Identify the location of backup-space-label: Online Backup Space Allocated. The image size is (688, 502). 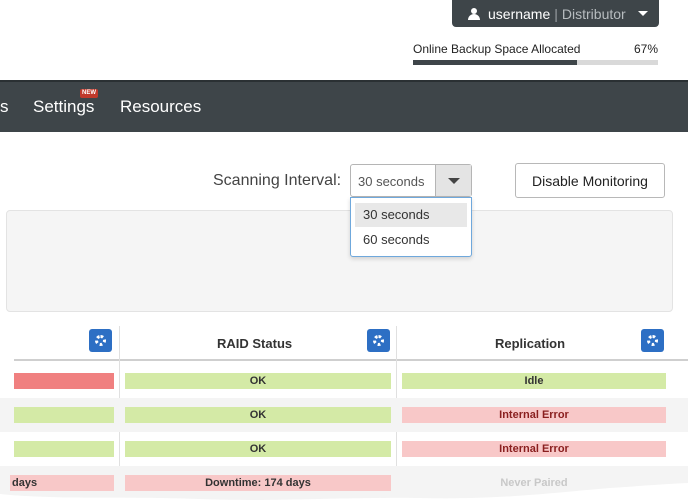
(497, 49).